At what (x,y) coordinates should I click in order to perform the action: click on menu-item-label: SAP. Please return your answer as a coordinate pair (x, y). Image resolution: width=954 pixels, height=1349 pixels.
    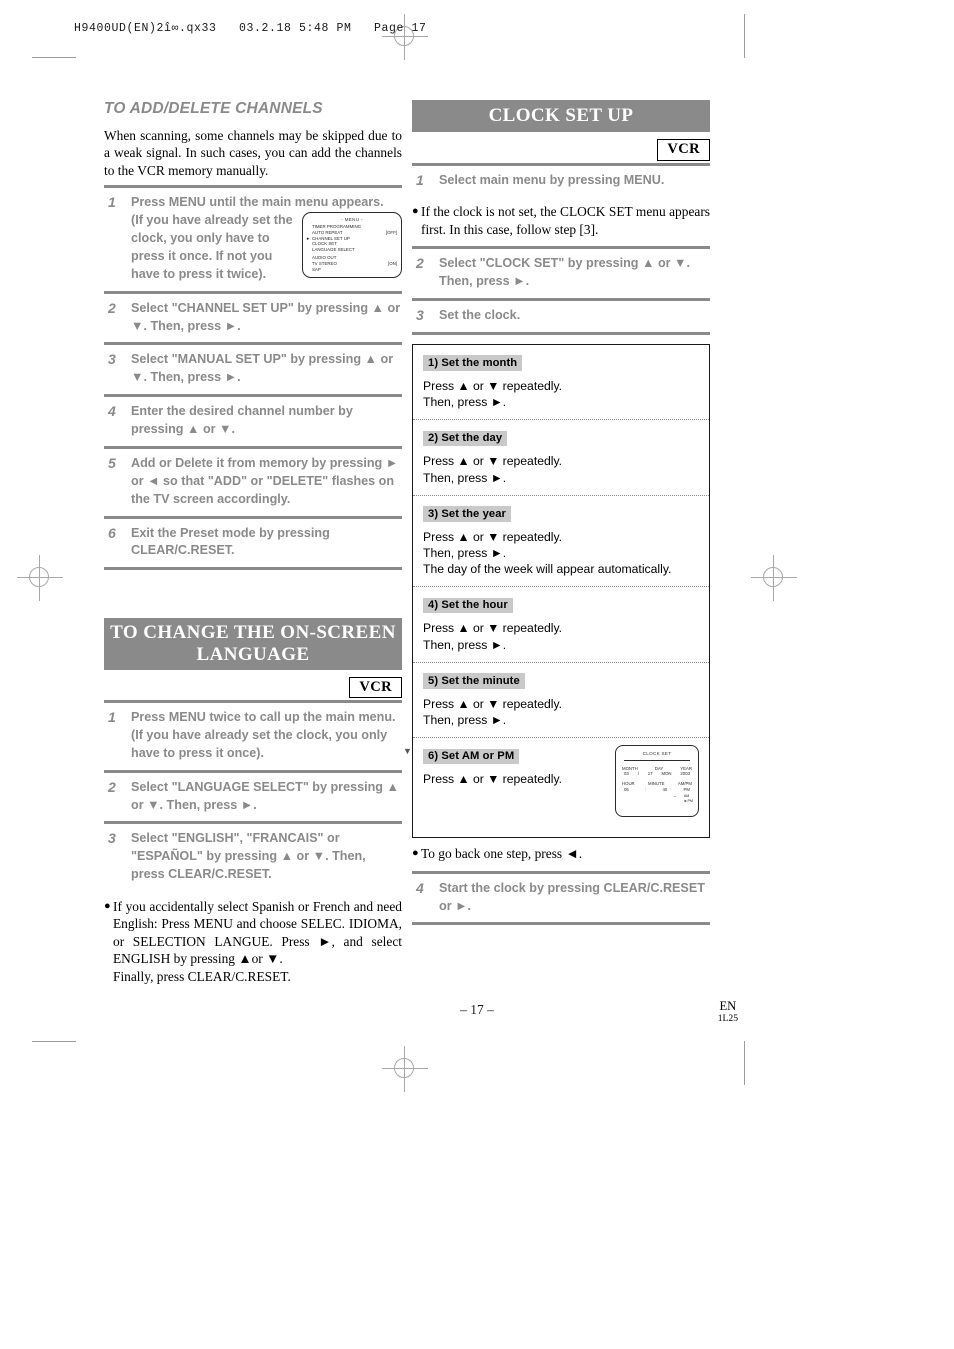
    Looking at the image, I should click on (316, 269).